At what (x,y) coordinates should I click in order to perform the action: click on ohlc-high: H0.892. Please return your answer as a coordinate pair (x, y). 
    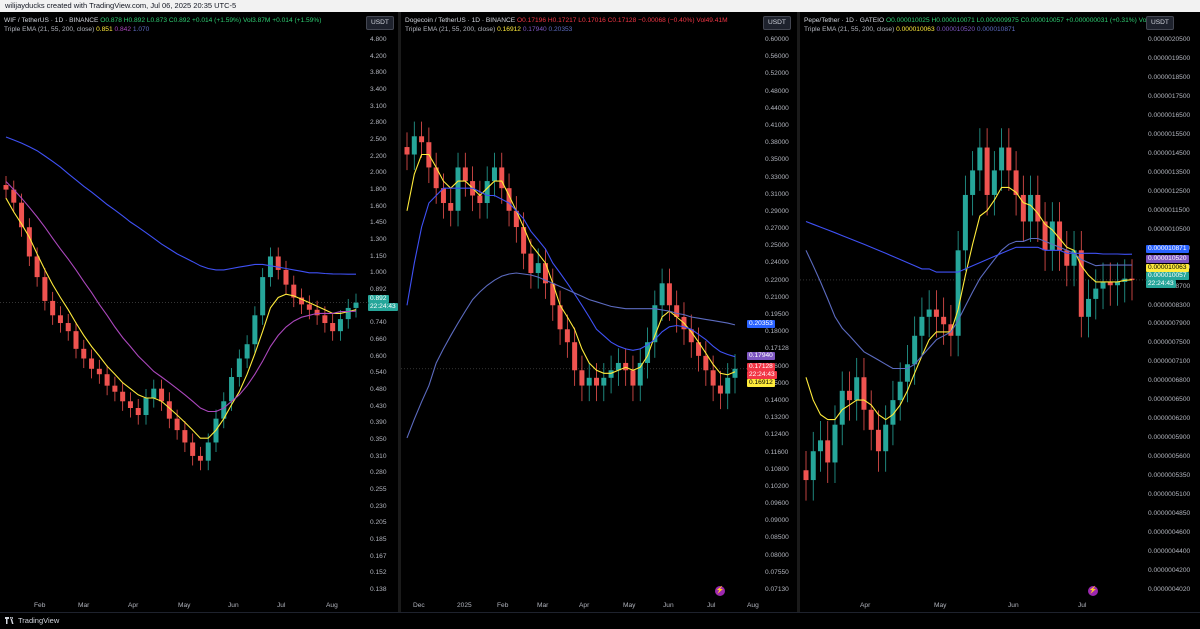
    Looking at the image, I should click on (134, 20).